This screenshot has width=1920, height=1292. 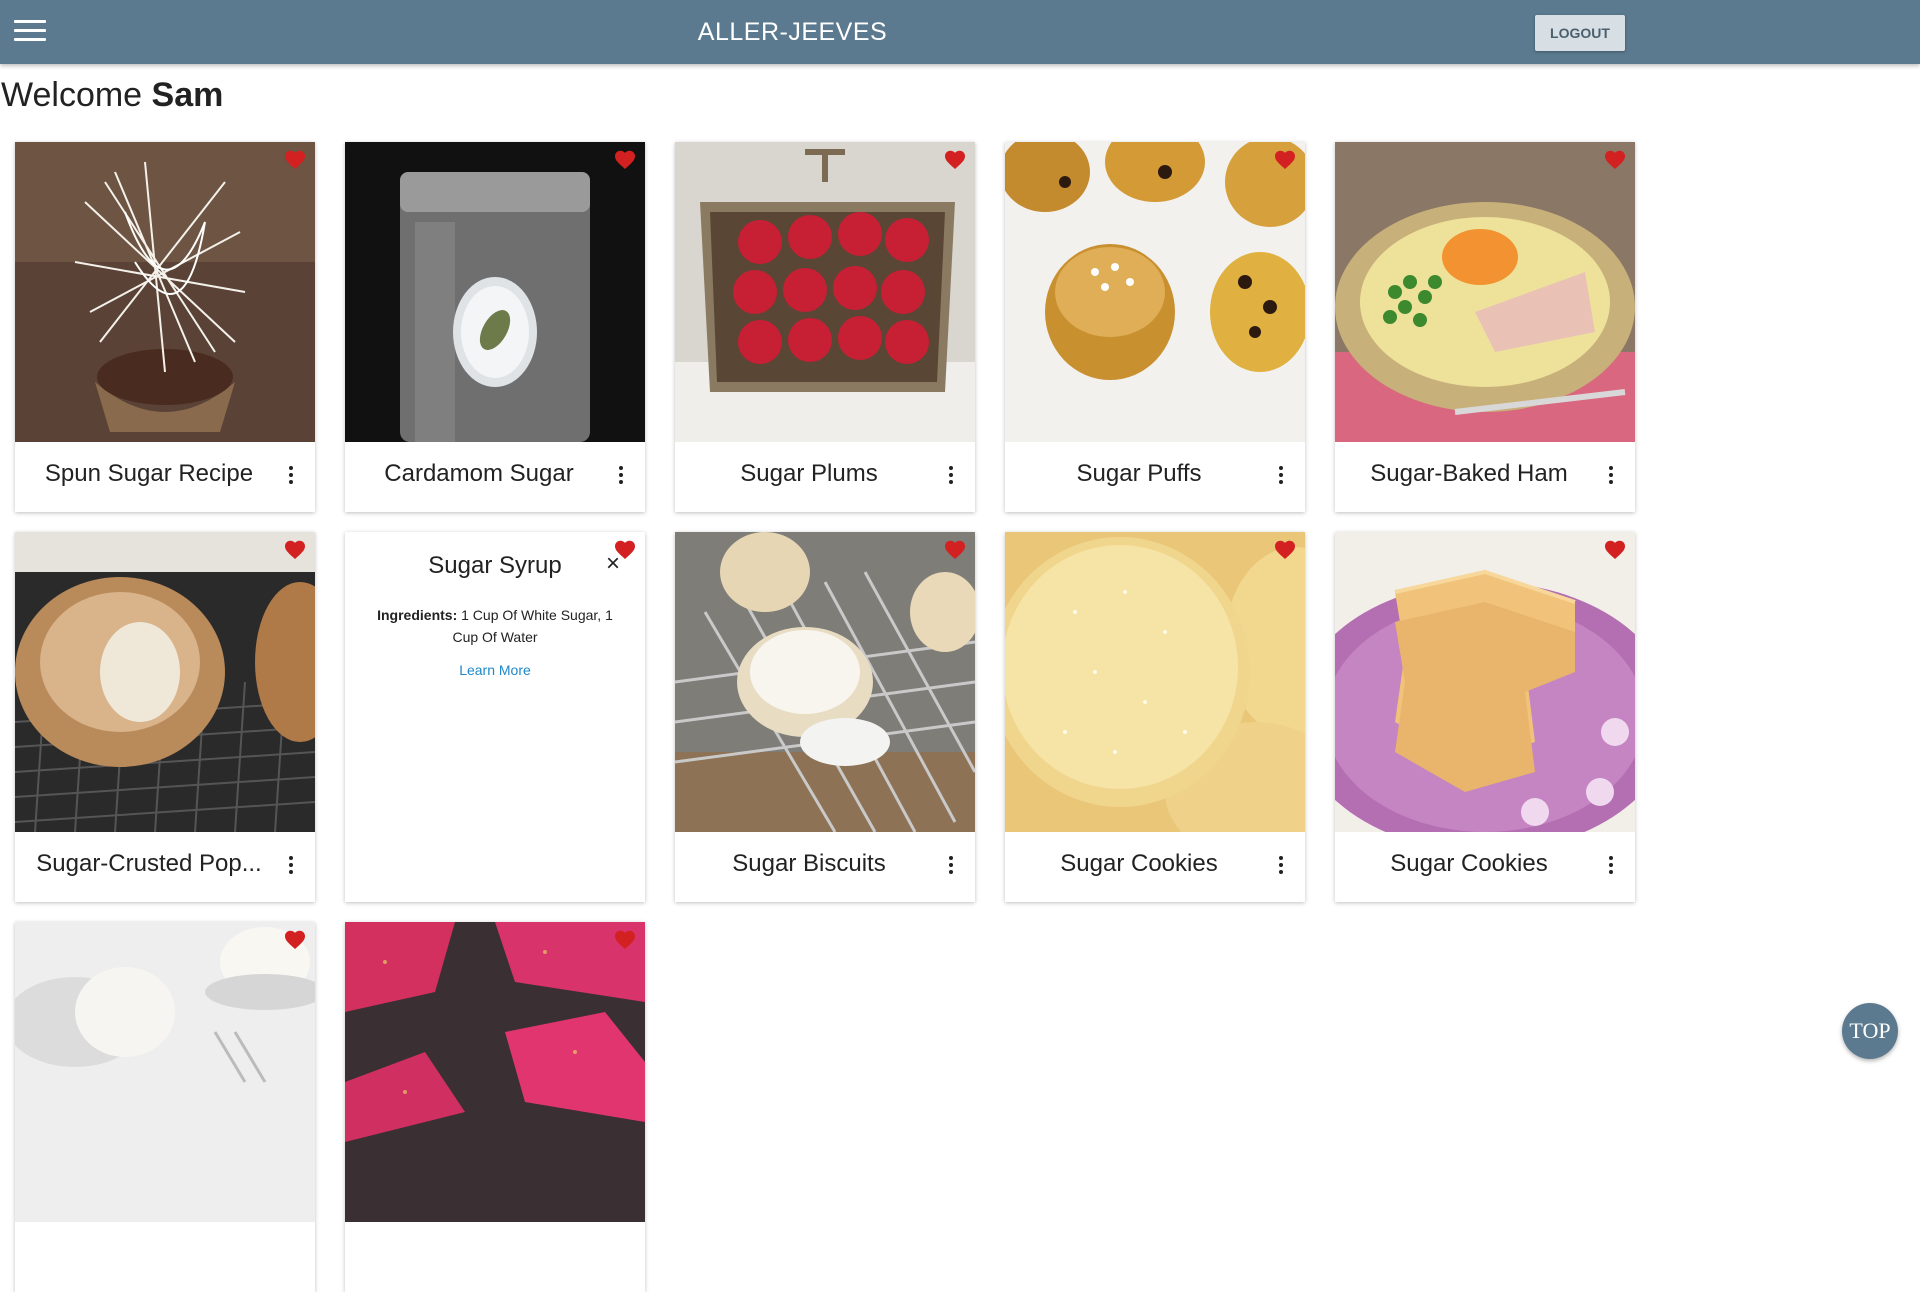 What do you see at coordinates (809, 473) in the screenshot?
I see `recipe-title: Sugar Plums` at bounding box center [809, 473].